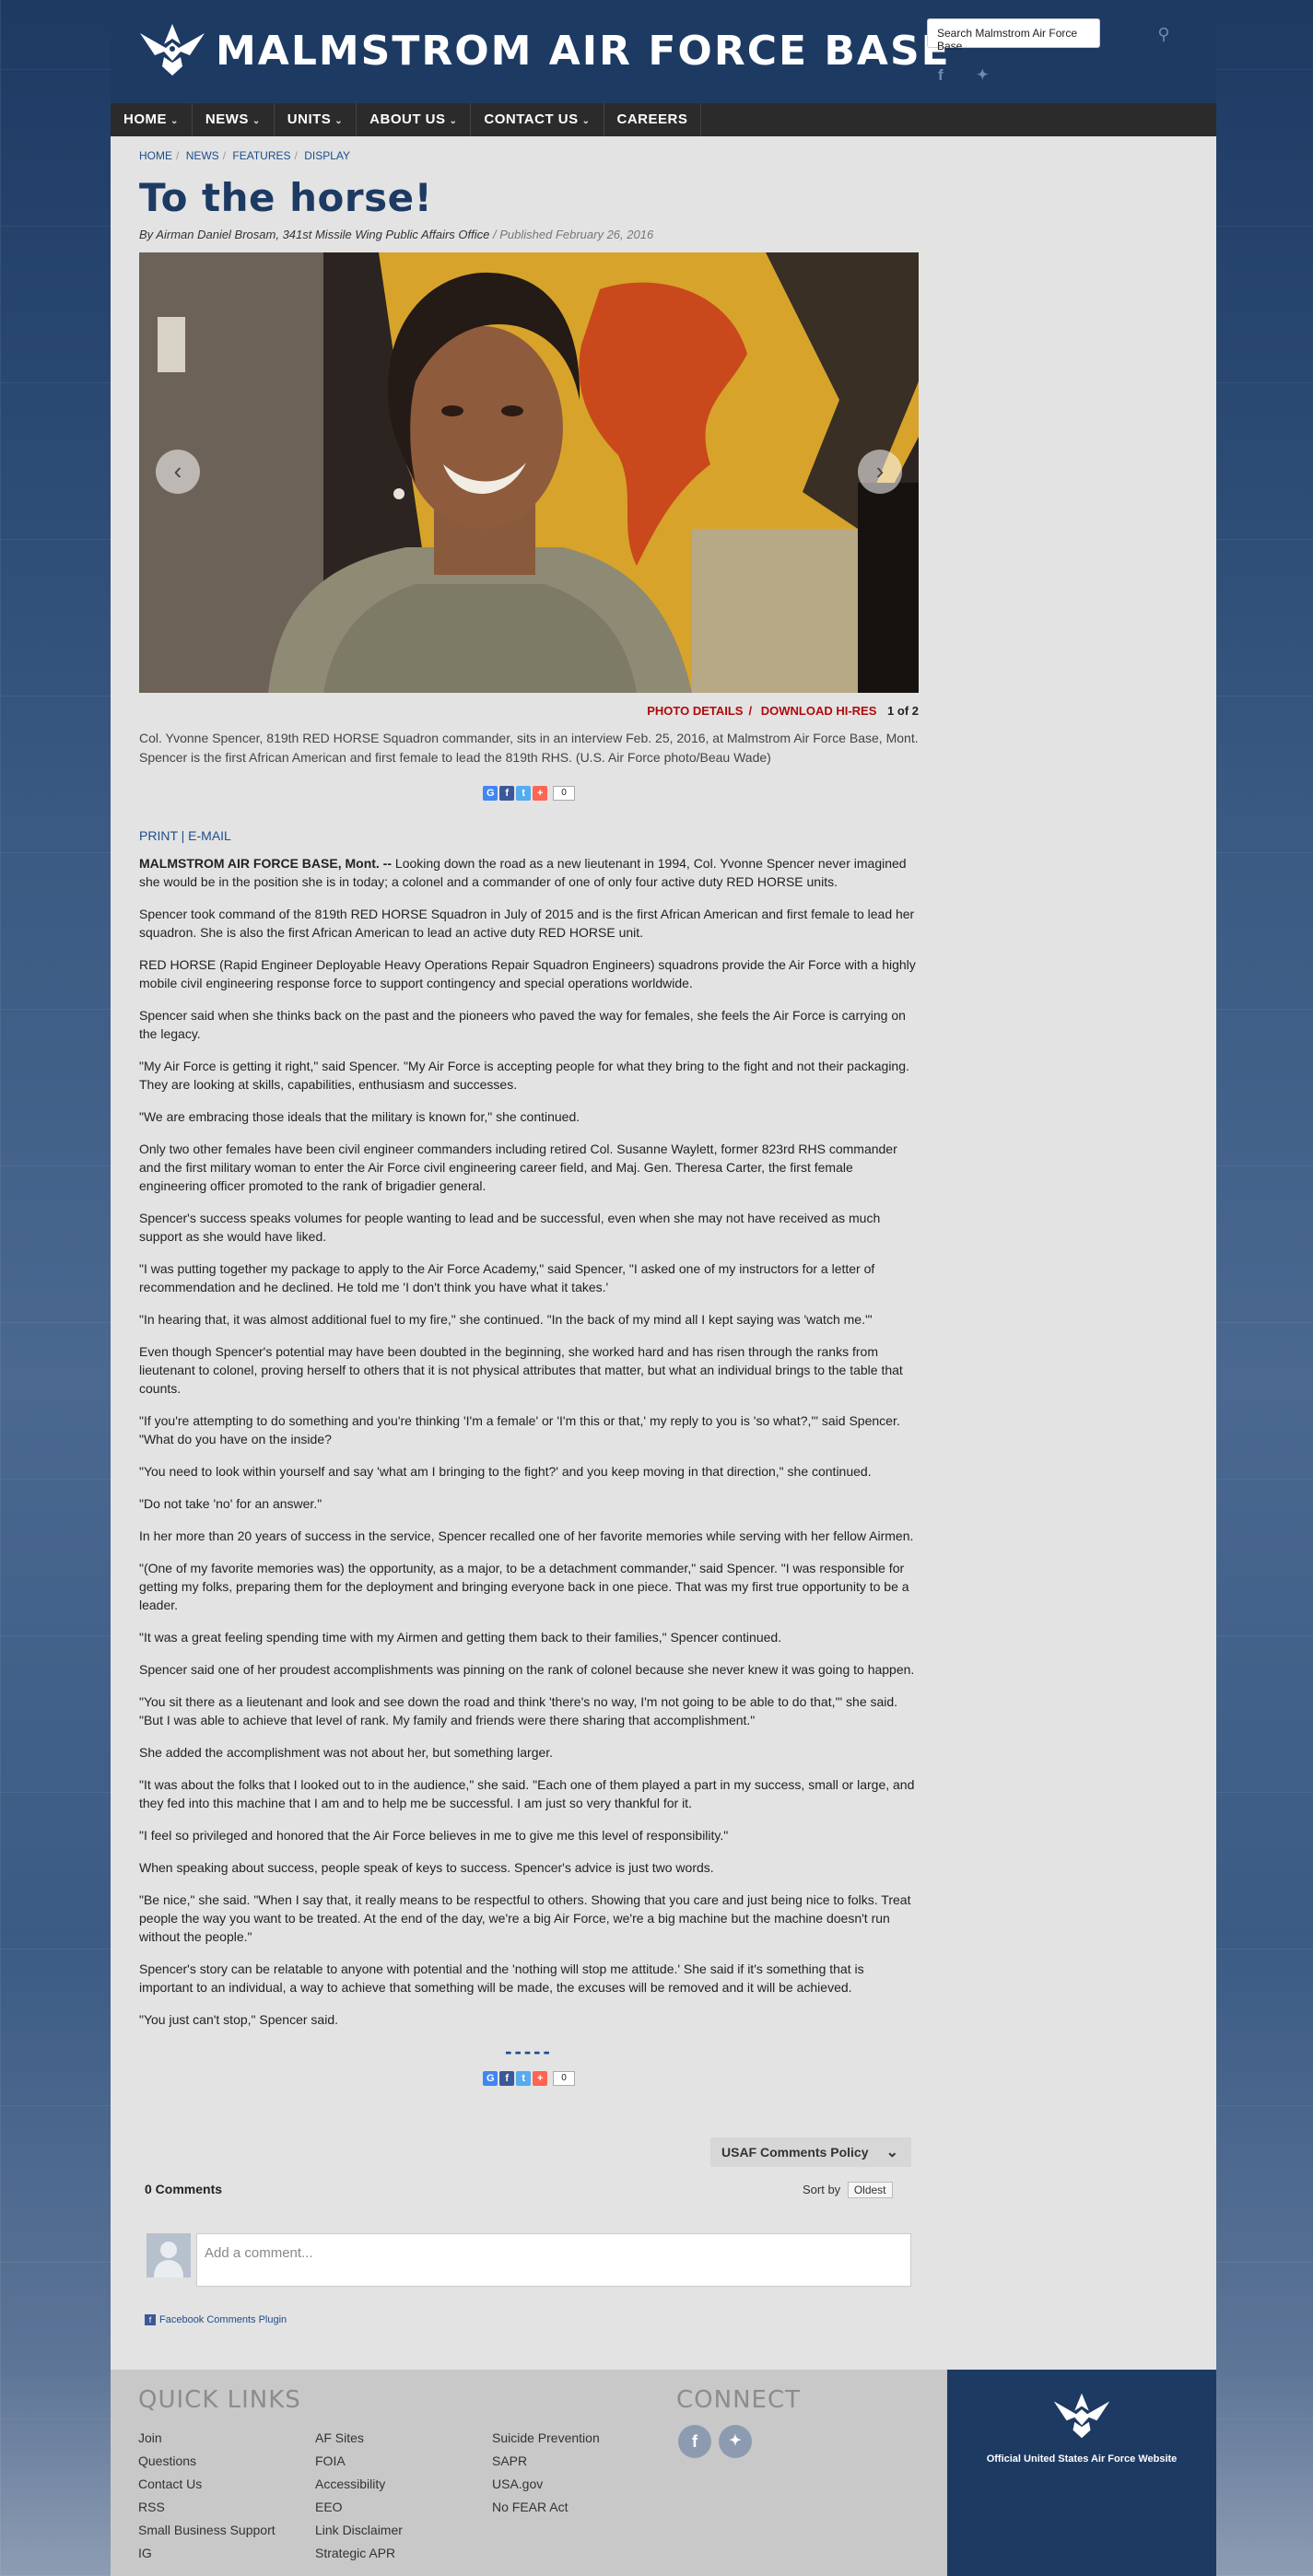 This screenshot has width=1313, height=2576. I want to click on prev-photo-button: ‹, so click(178, 472).